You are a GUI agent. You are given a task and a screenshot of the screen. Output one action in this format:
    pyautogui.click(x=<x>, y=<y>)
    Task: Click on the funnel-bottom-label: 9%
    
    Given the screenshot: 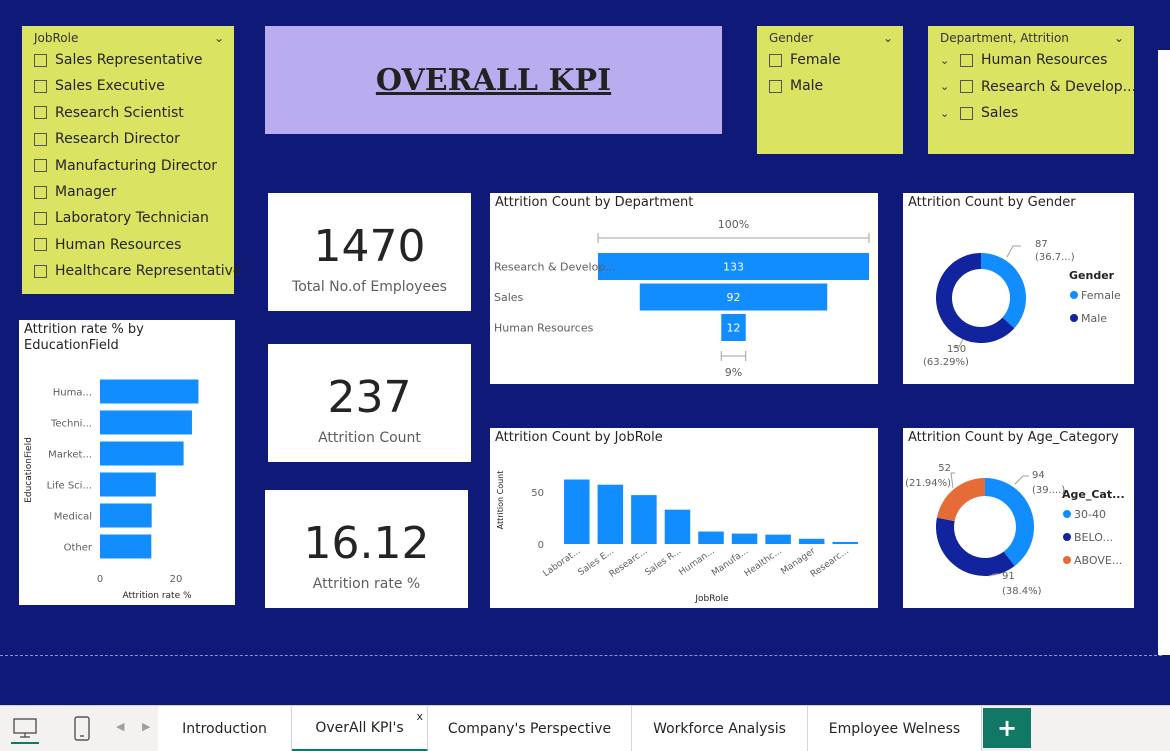 What is the action you would take?
    pyautogui.click(x=733, y=372)
    